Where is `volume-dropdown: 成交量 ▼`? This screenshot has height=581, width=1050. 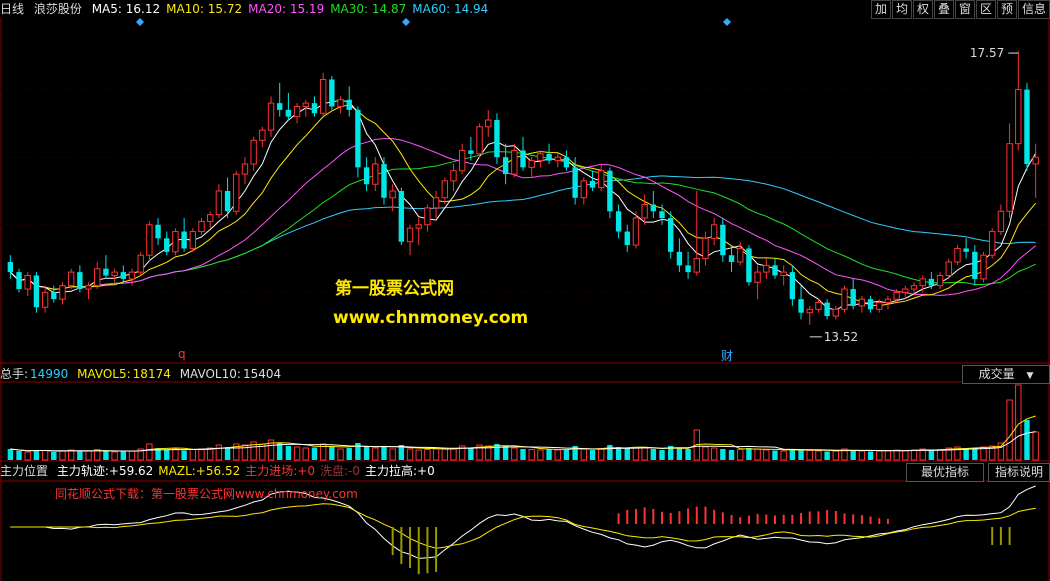 volume-dropdown: 成交量 ▼ is located at coordinates (1006, 374).